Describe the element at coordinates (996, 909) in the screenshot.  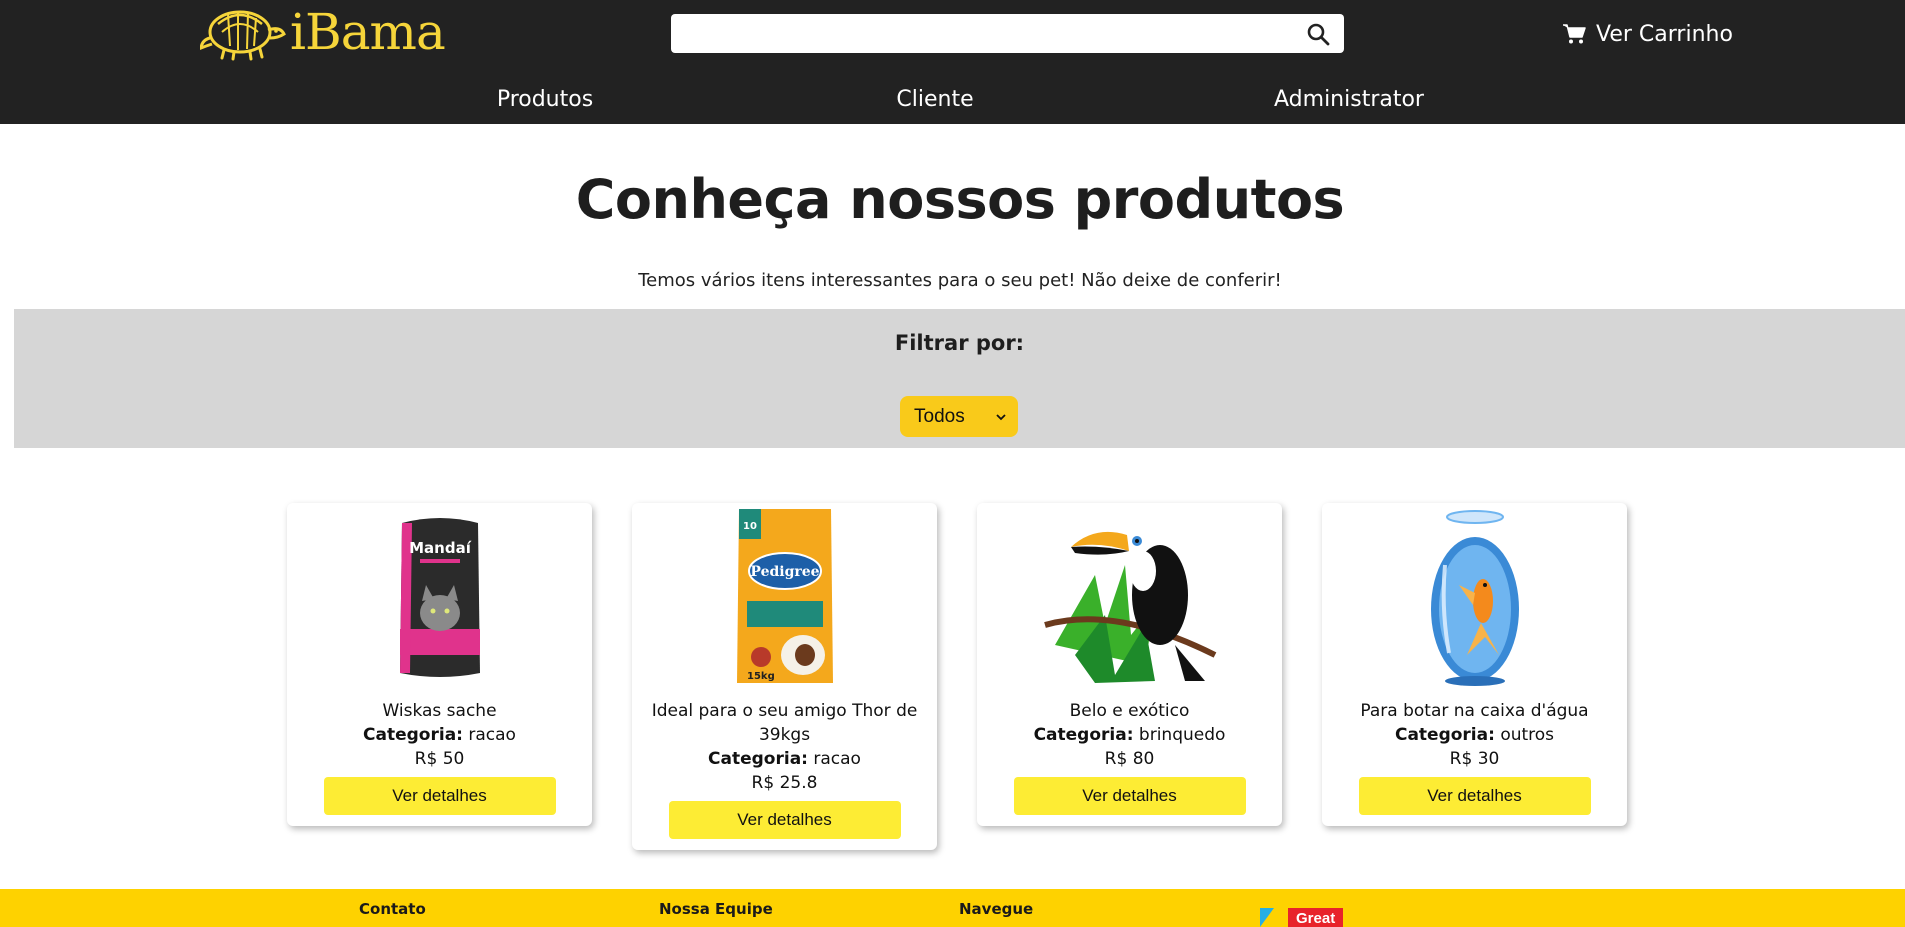
I see `footer-heading-navegue: Navegue` at that location.